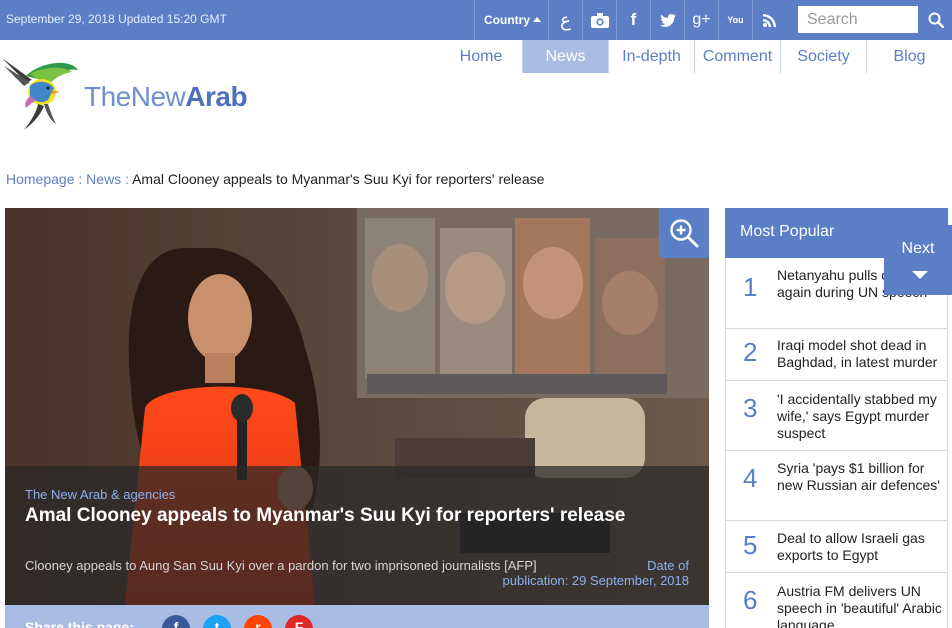 The image size is (952, 628). Describe the element at coordinates (40, 179) in the screenshot. I see `breadcrumb-home-link: Homepage` at that location.